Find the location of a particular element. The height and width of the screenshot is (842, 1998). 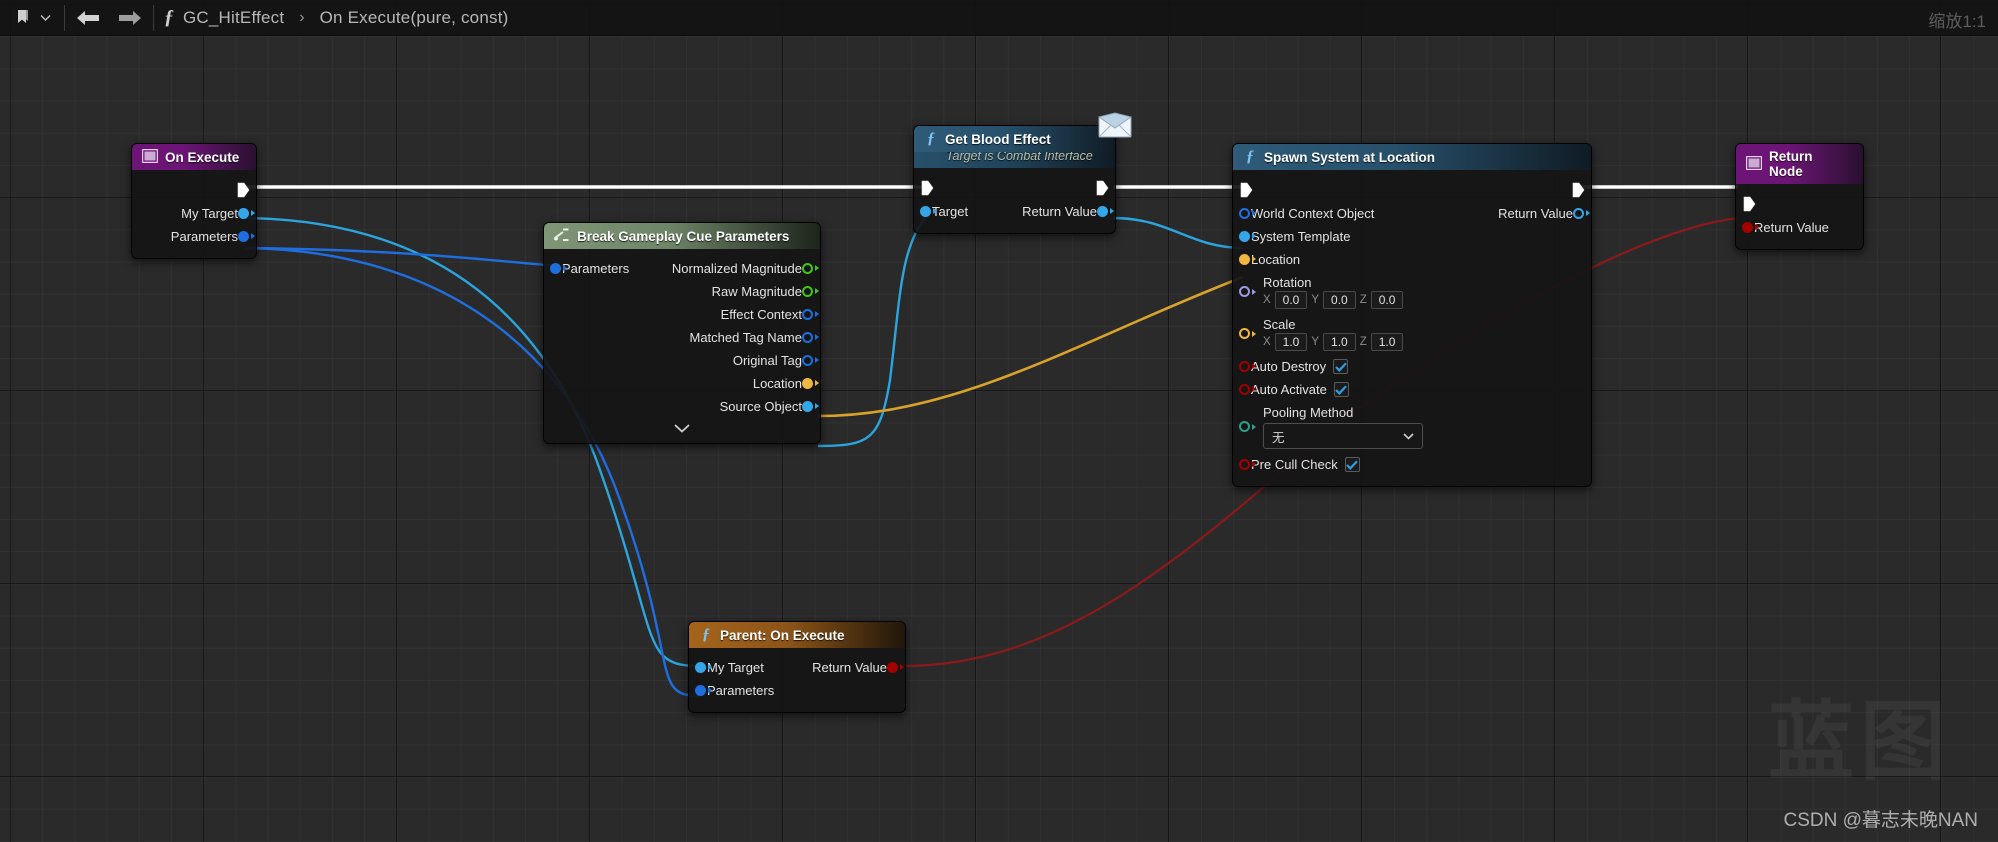

pooling-method-select: 无 is located at coordinates (1343, 436).